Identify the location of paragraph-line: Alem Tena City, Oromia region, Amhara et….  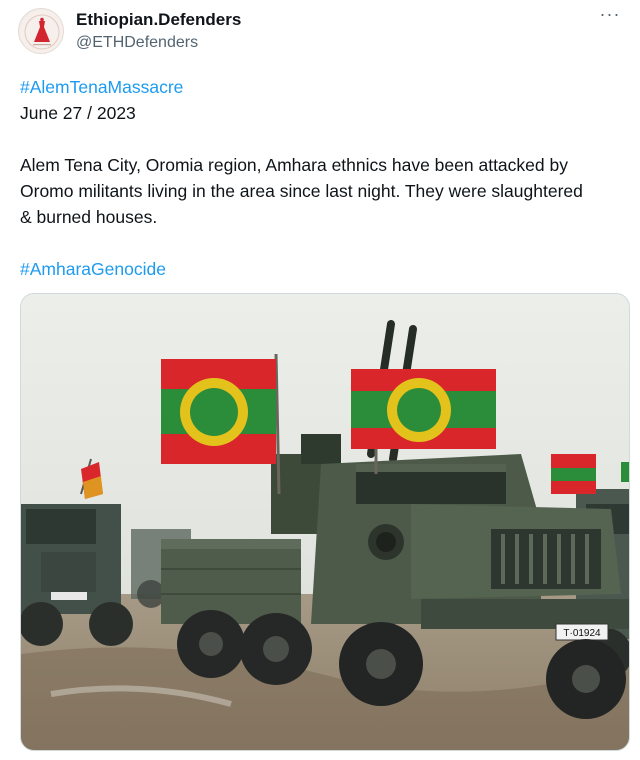
(294, 165).